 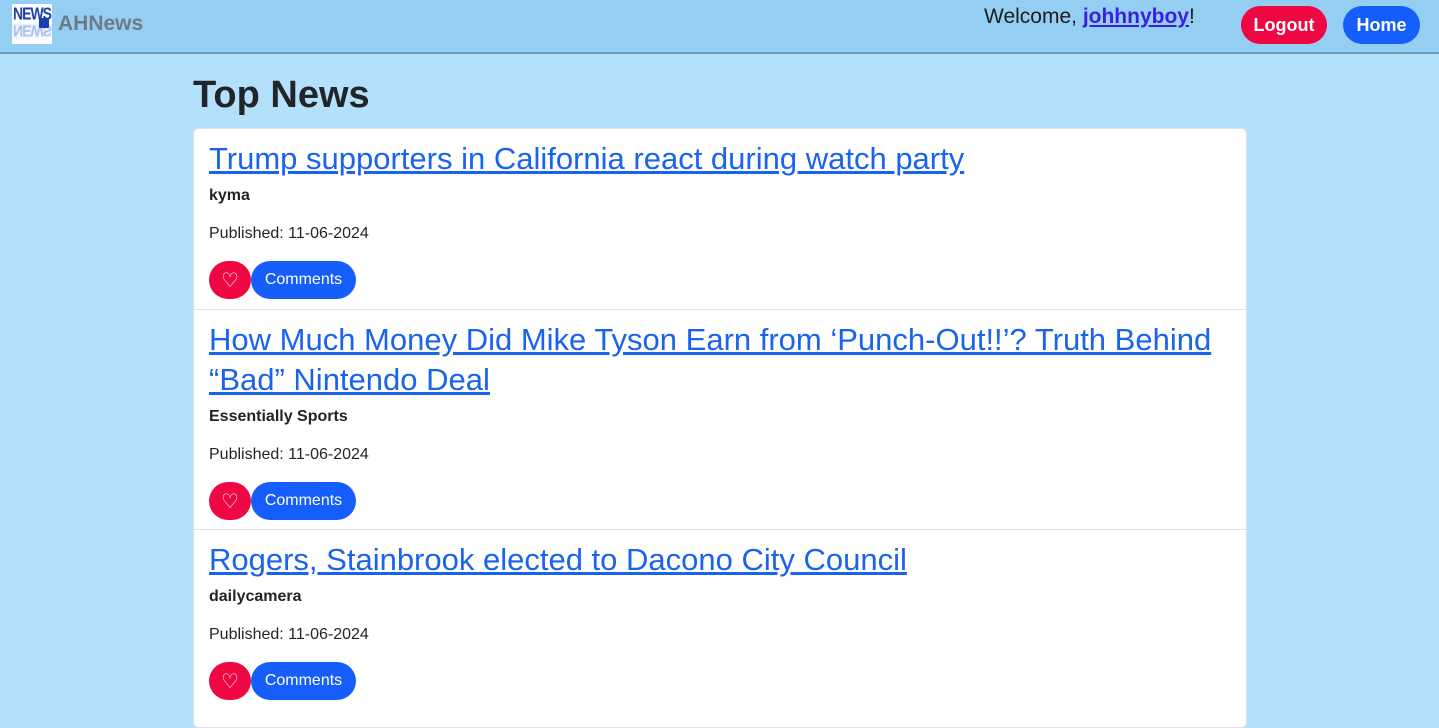 What do you see at coordinates (32, 24) in the screenshot?
I see `news-logo-icon: NEWS NEWS` at bounding box center [32, 24].